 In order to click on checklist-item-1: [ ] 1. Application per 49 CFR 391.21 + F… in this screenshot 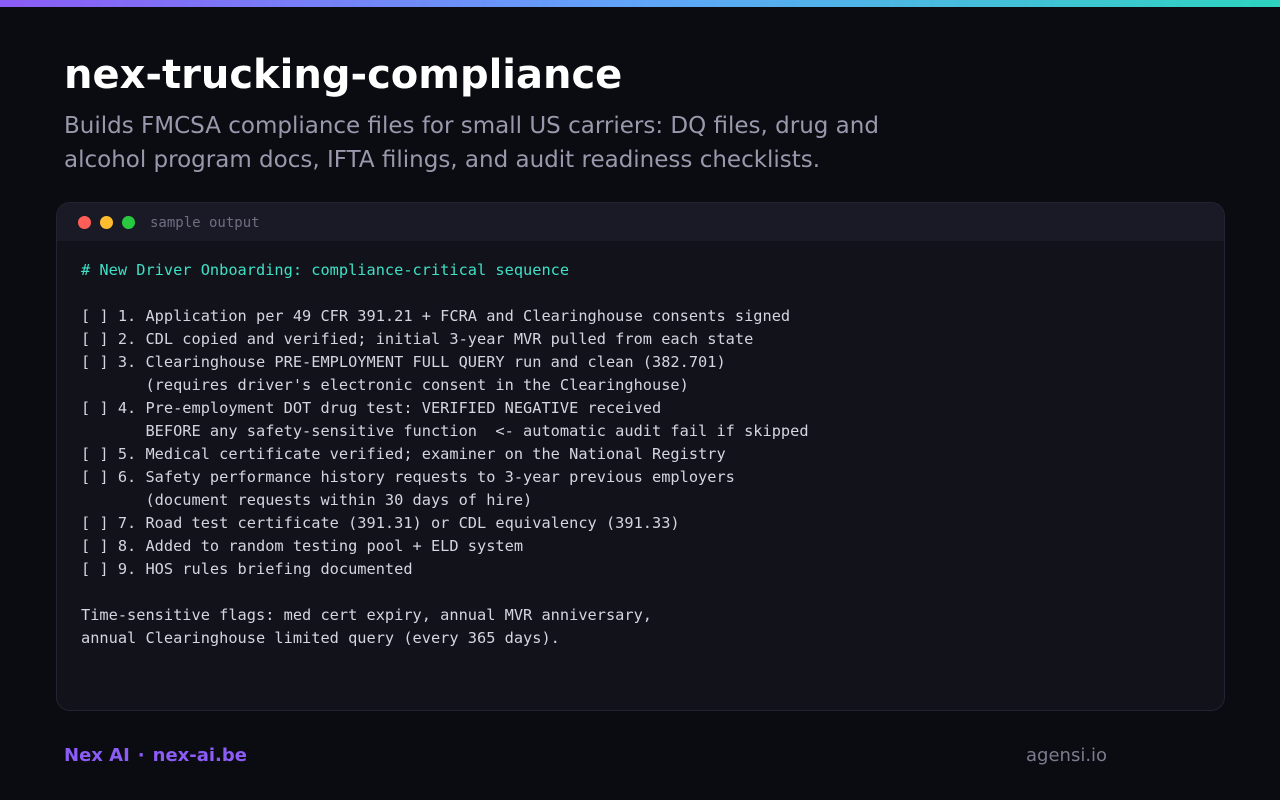, I will do `click(436, 316)`.